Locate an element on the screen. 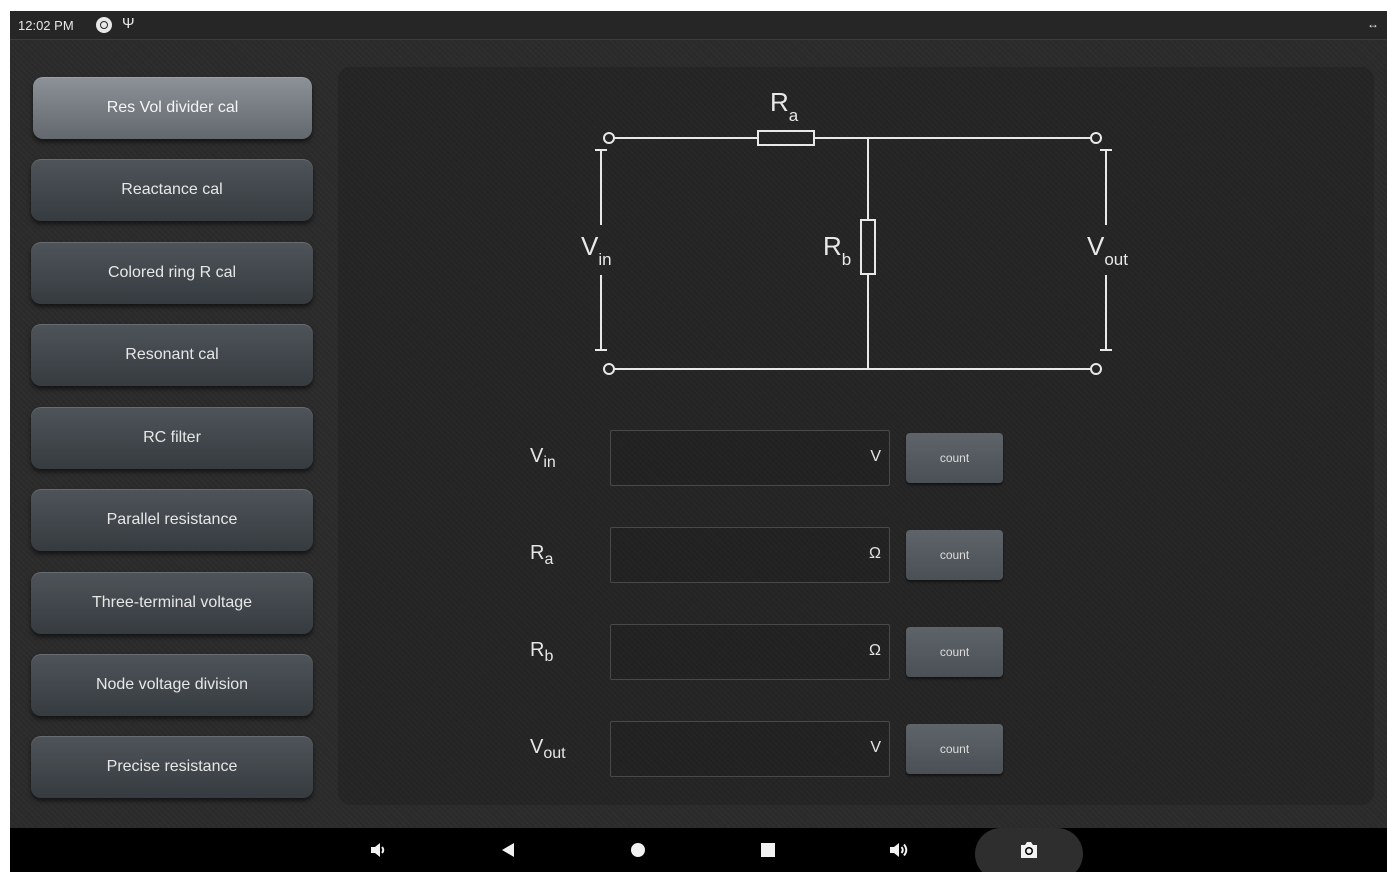 This screenshot has width=1387, height=872. volume-up-icon is located at coordinates (899, 850).